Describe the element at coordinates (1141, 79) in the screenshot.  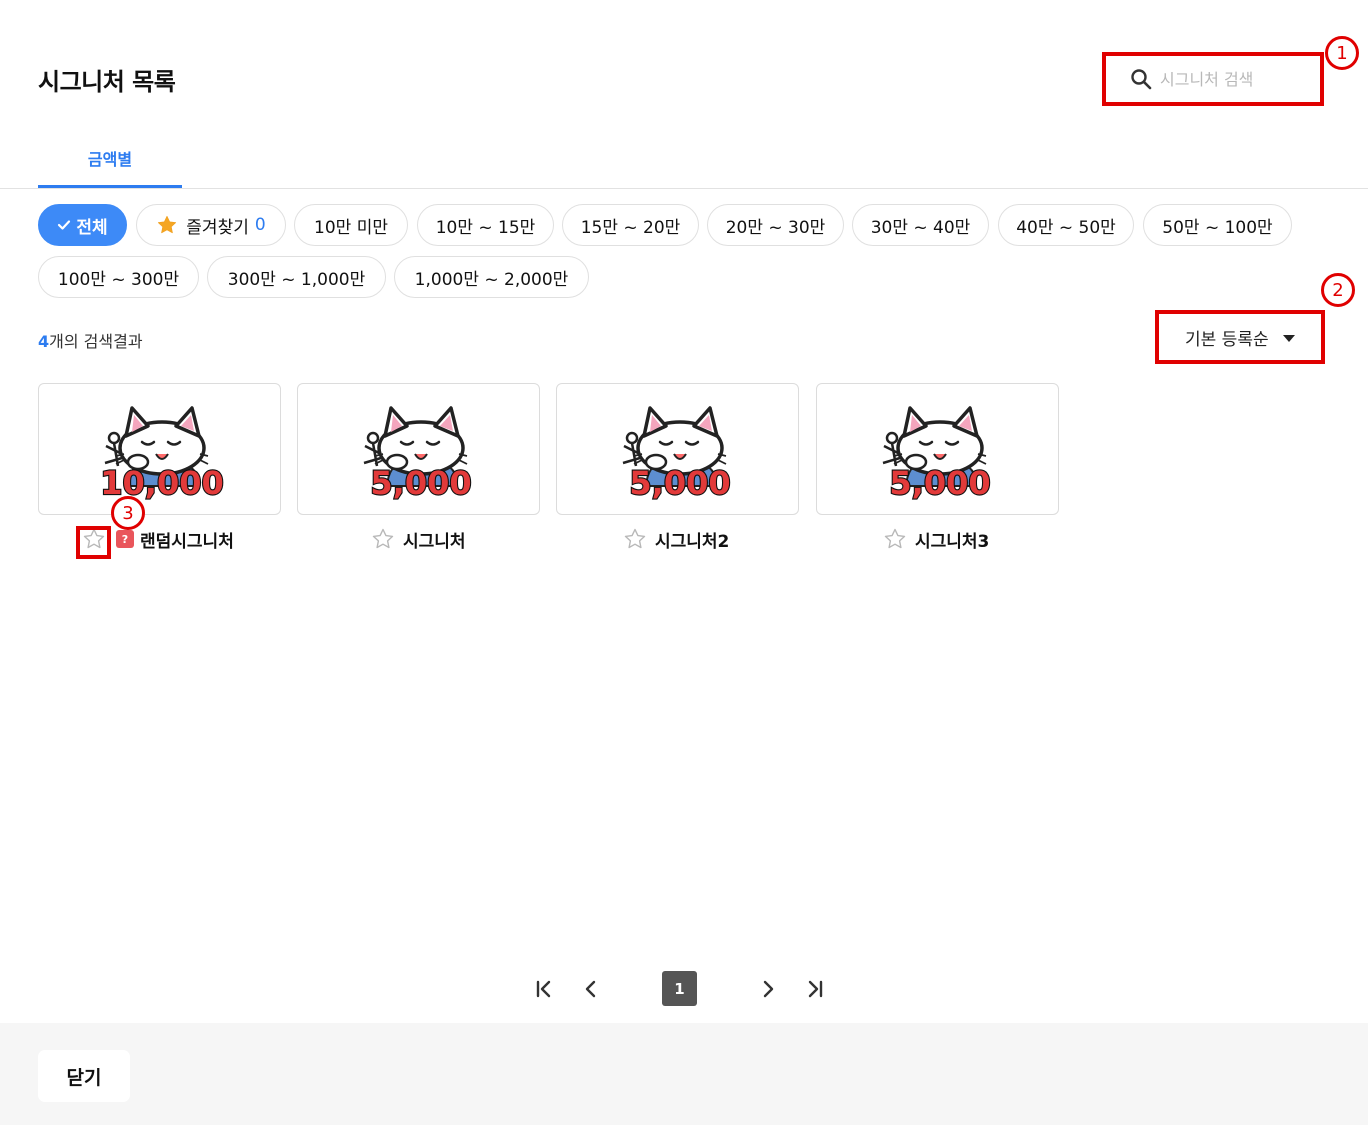
I see `search-icon` at that location.